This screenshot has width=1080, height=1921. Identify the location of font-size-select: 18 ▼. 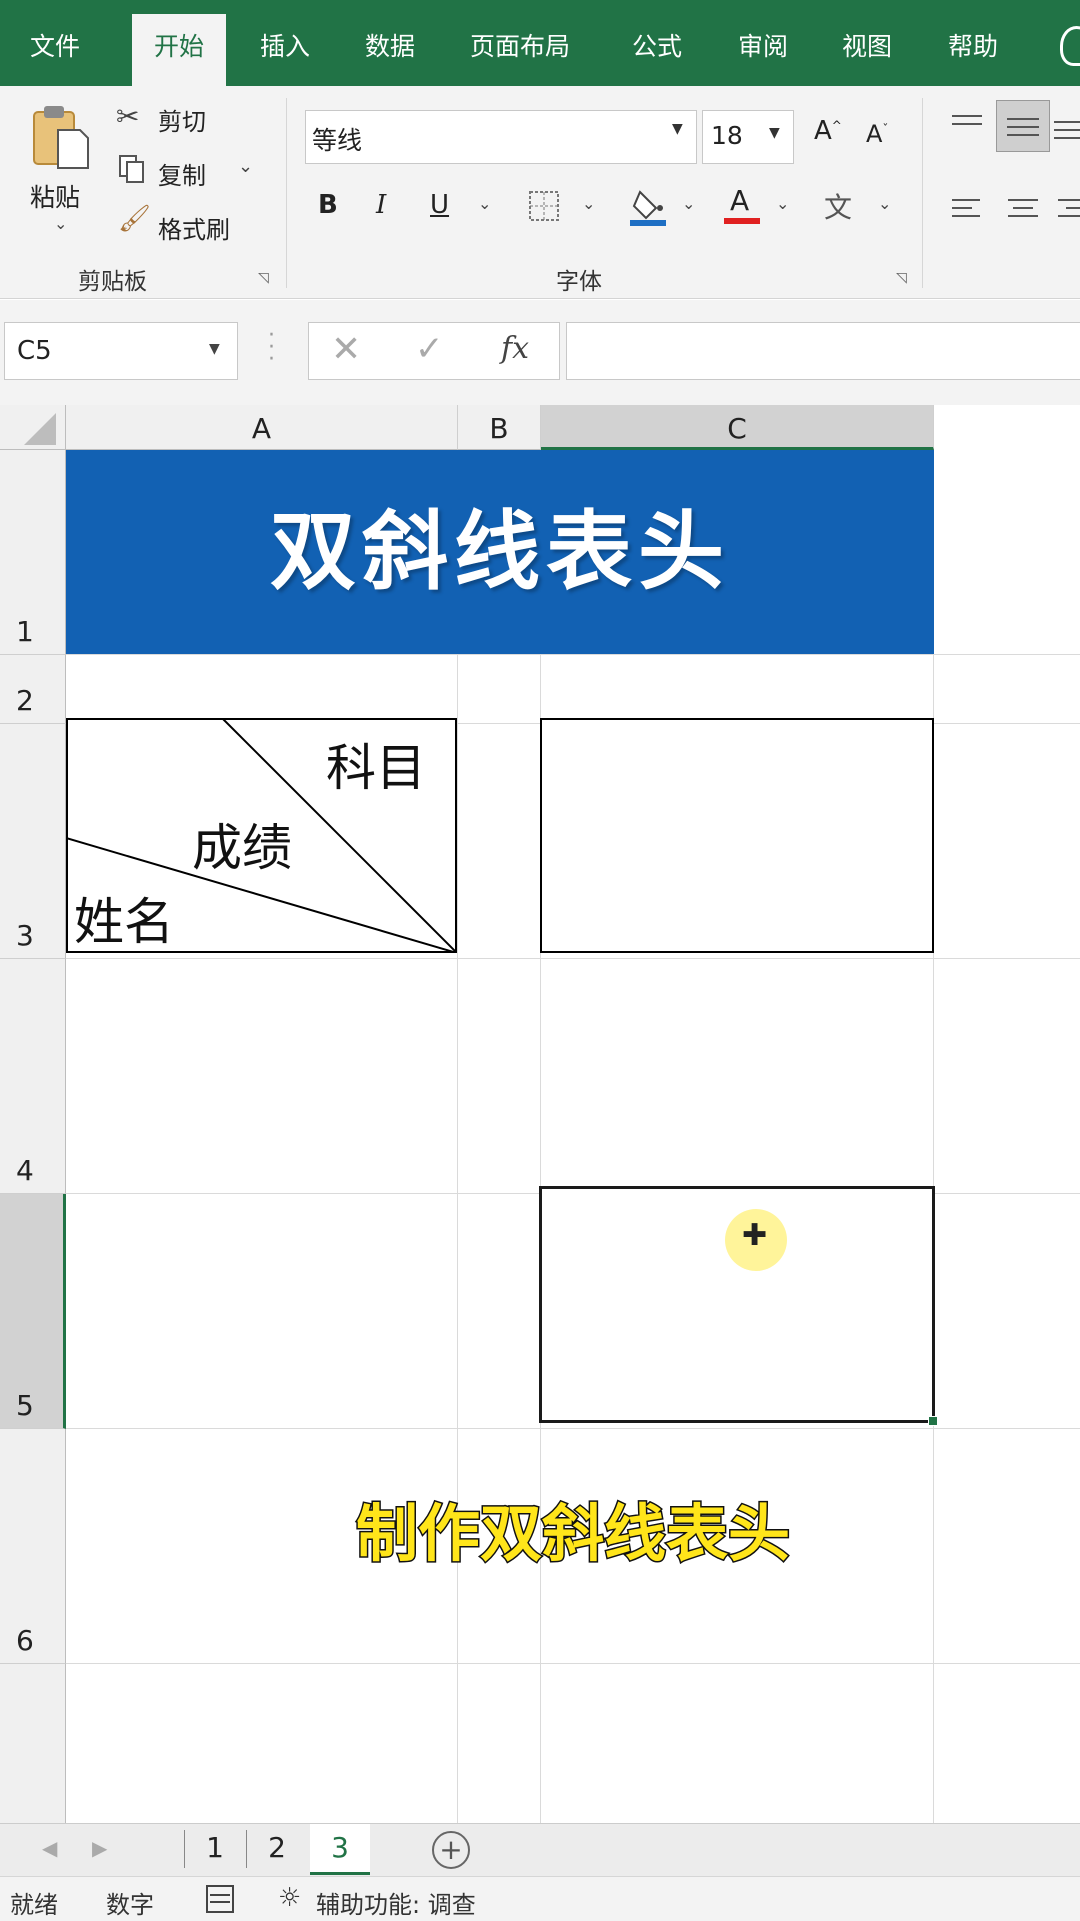
(748, 137).